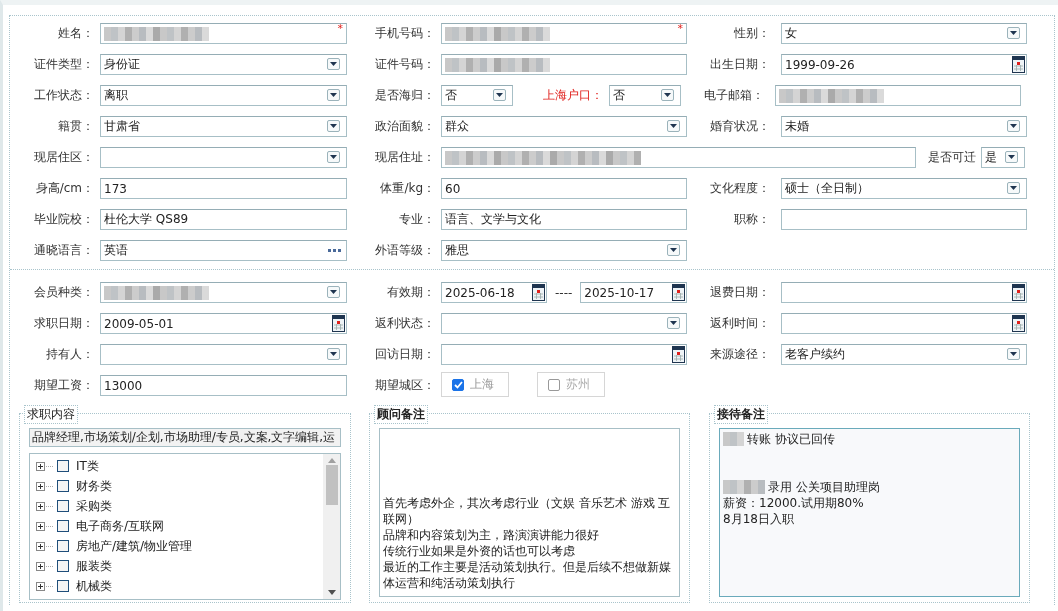  Describe the element at coordinates (179, 506) in the screenshot. I see `tree-item: 采购类` at that location.